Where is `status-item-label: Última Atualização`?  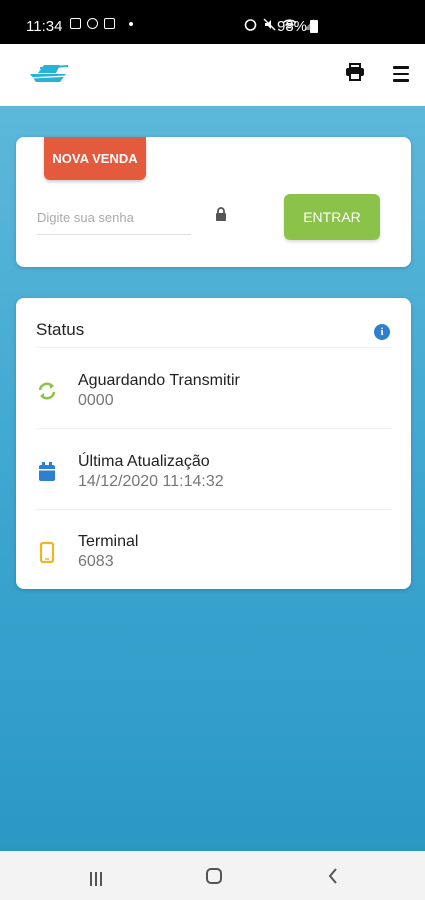
status-item-label: Última Atualização is located at coordinates (144, 461).